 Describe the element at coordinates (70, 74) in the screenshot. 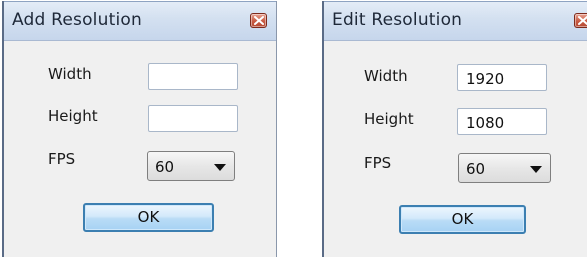

I see `add-width-label: Width` at that location.